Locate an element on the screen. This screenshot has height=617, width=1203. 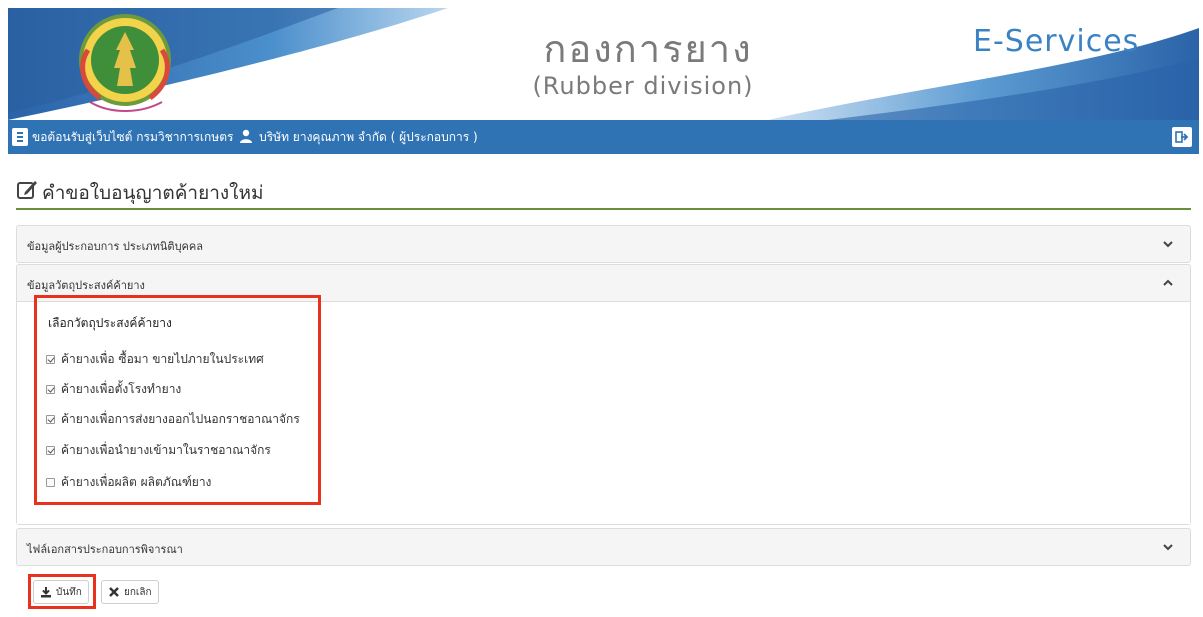
page-heading: คำขอใบอนุญาตค้ายางใหม่ is located at coordinates (603, 194).